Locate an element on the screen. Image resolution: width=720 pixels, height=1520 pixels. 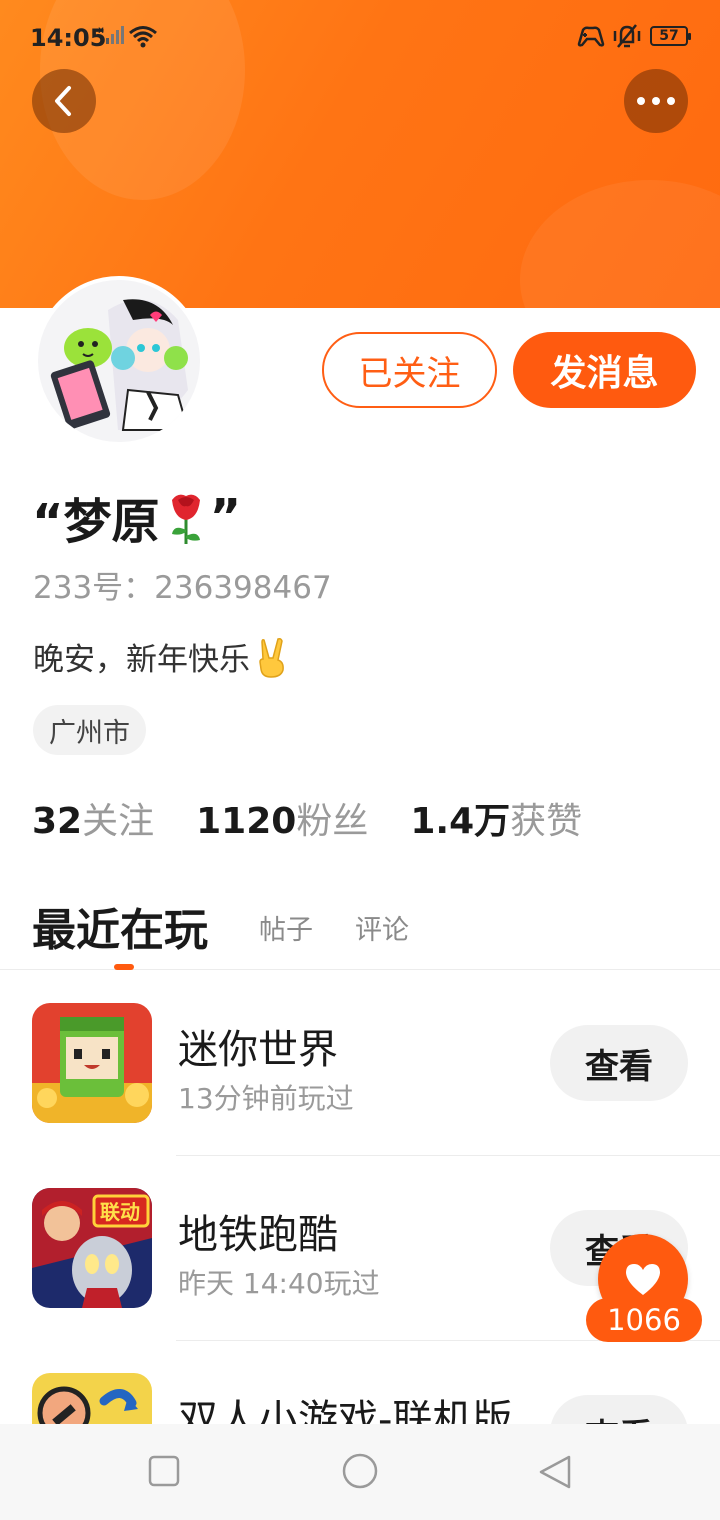
nickname: “梦原 ” is located at coordinates (136, 517).